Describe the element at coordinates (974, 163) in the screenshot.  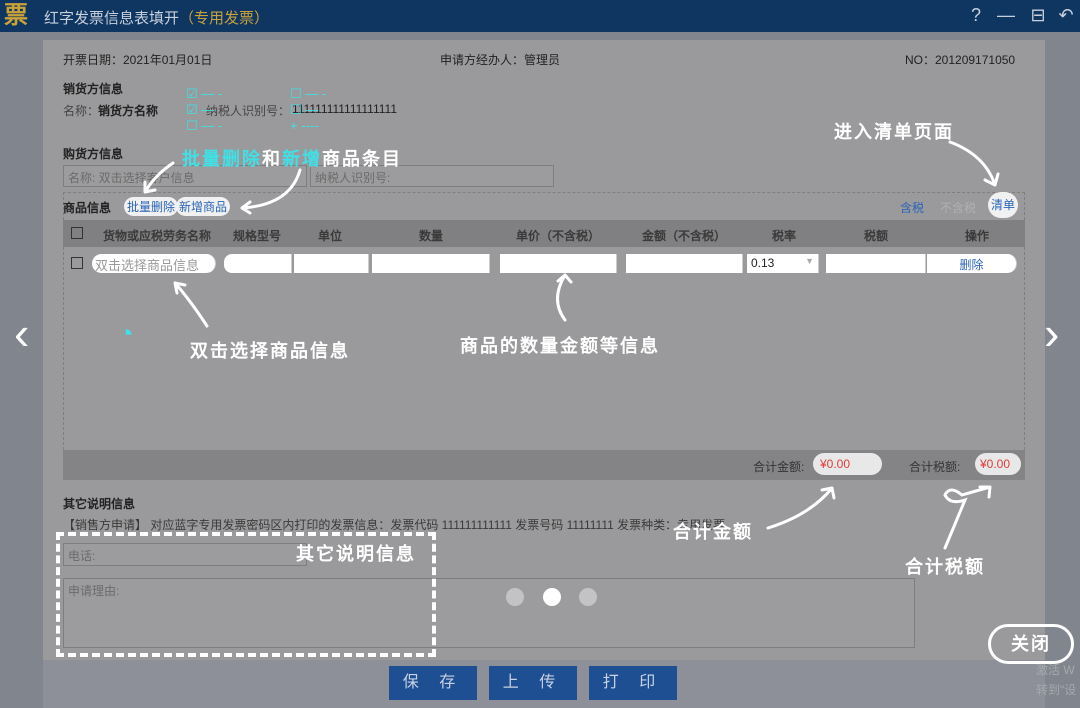
I see `arrow-list` at that location.